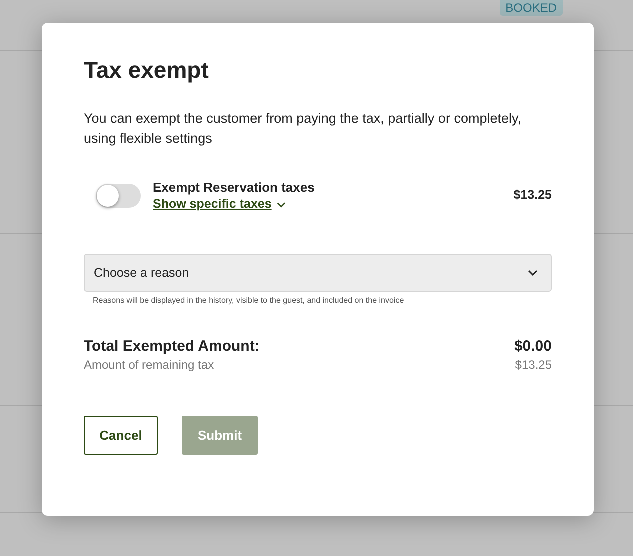 The image size is (633, 556). What do you see at coordinates (303, 129) in the screenshot?
I see `description-text: You can exempt the customer from paying the tax, partially or completely, using flexible settings` at bounding box center [303, 129].